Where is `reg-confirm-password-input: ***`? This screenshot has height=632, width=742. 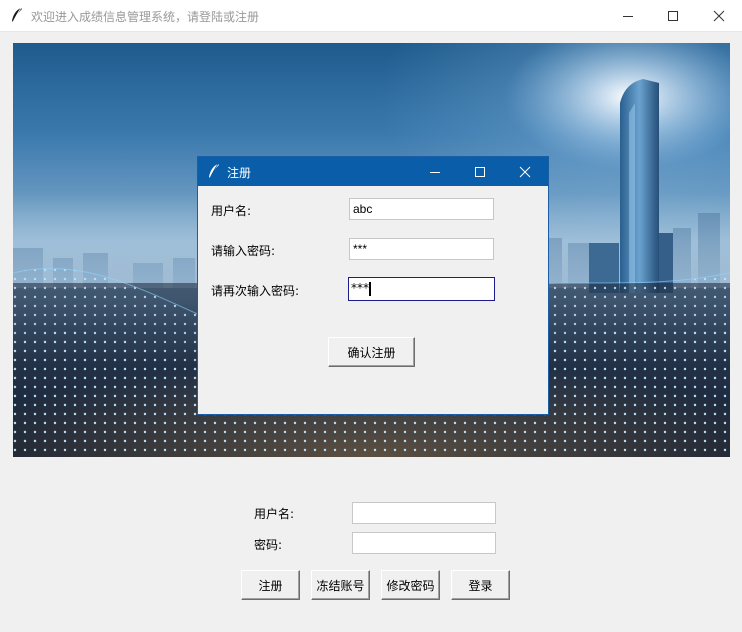
reg-confirm-password-input: *** is located at coordinates (421, 289).